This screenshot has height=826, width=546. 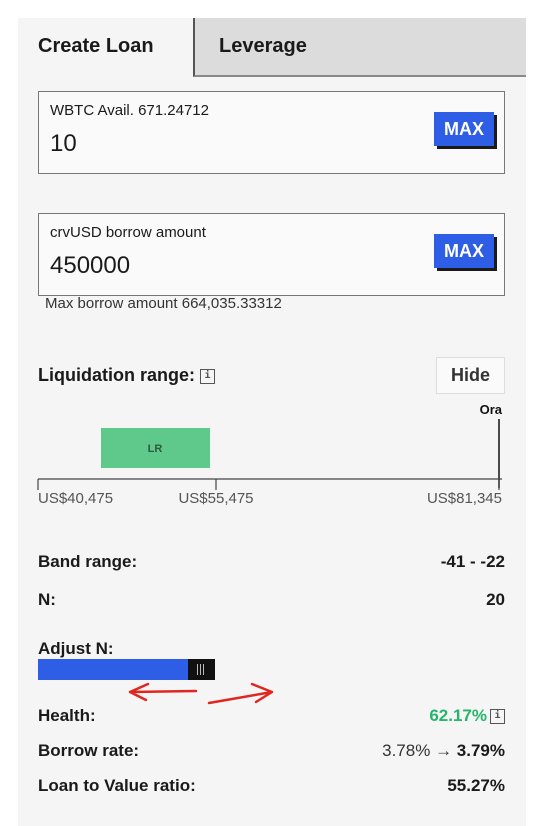 What do you see at coordinates (75, 498) in the screenshot?
I see `tick-label-0: US$40,475` at bounding box center [75, 498].